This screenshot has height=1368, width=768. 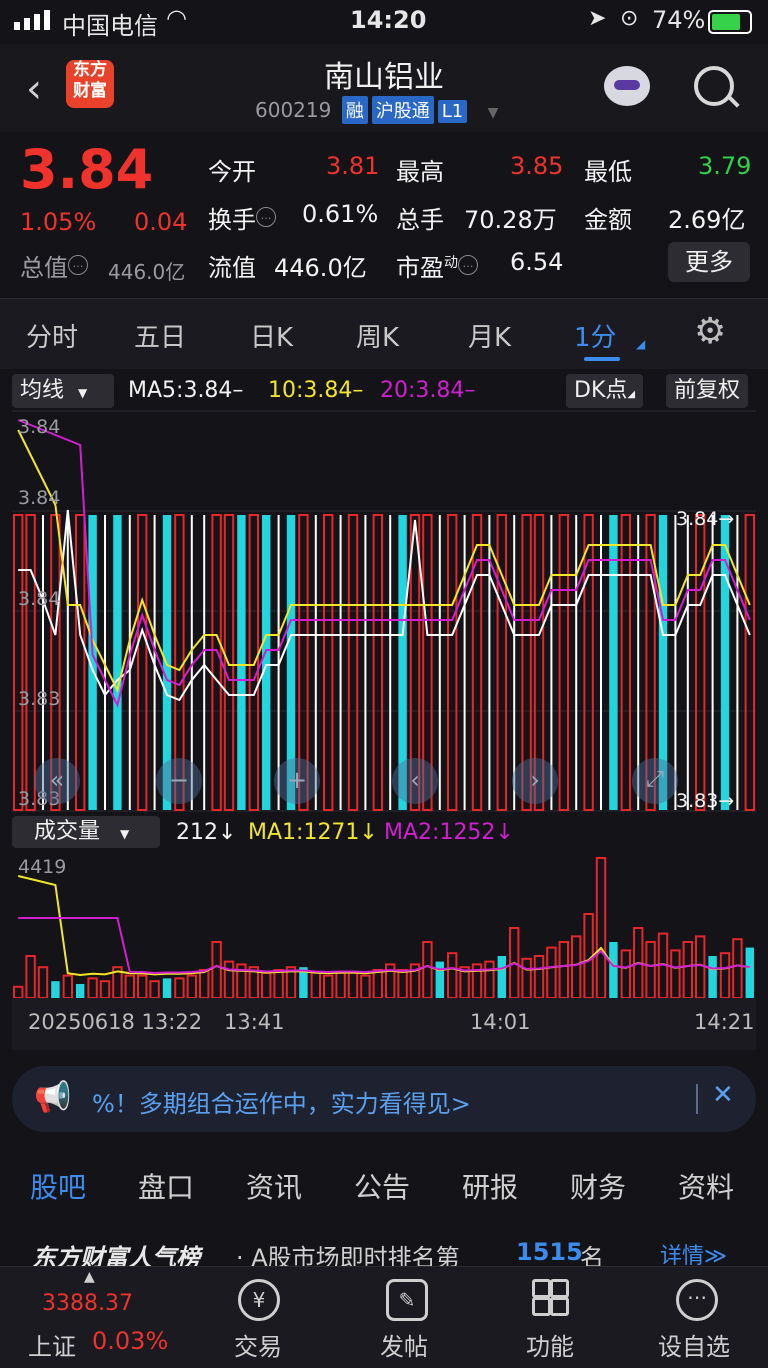 I want to click on change-value: 0.04, so click(x=161, y=222).